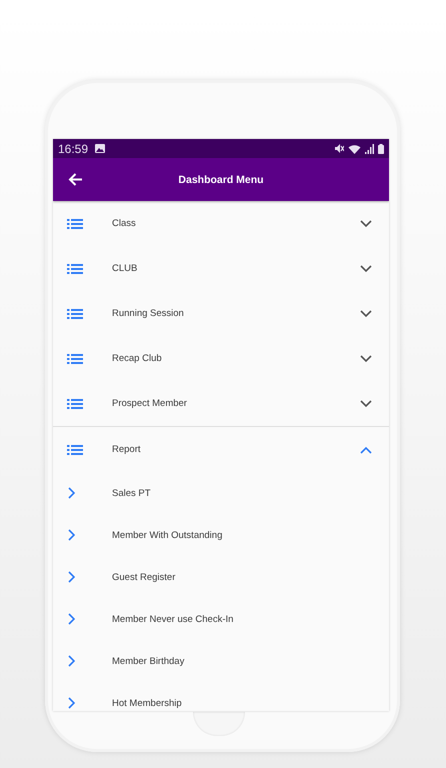 This screenshot has width=446, height=768. Describe the element at coordinates (221, 696) in the screenshot. I see `submenu-item: Hot Membership` at that location.